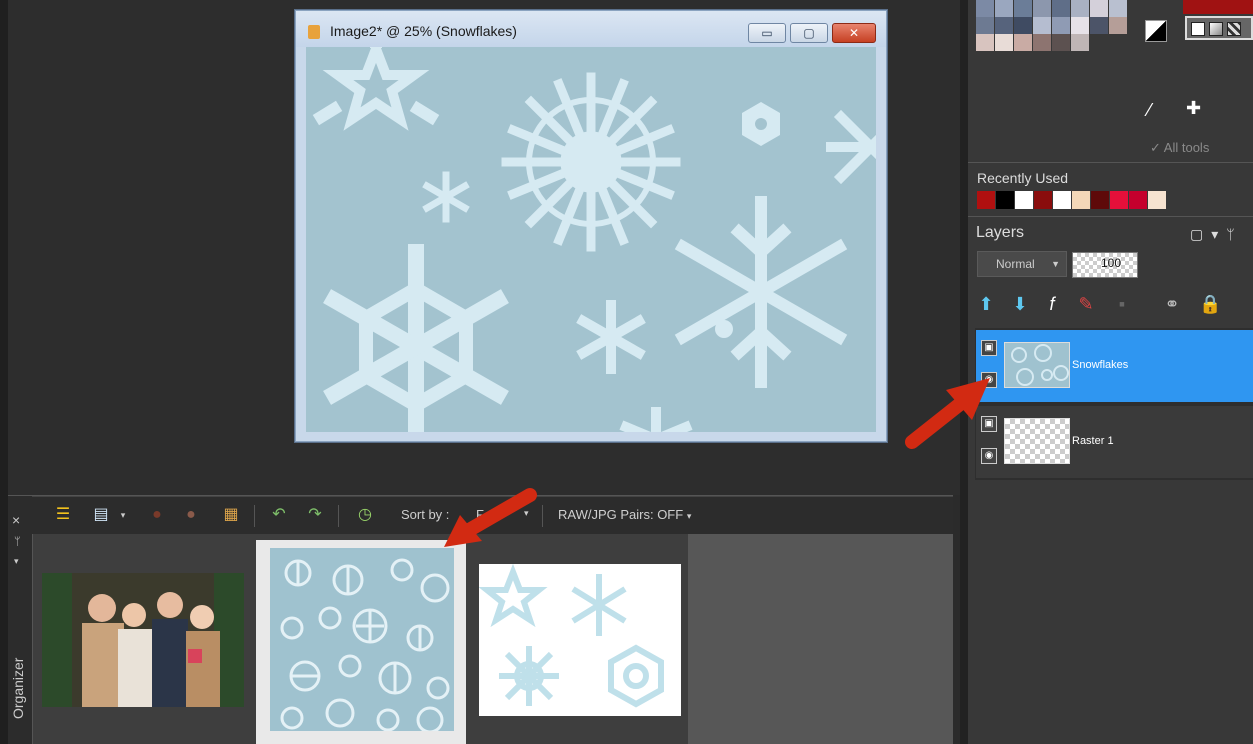 The width and height of the screenshot is (1253, 744). I want to click on image-window-titlebar: Image2* @ 25% (Snowflakes) ▭ ▢ ✕, so click(591, 29).